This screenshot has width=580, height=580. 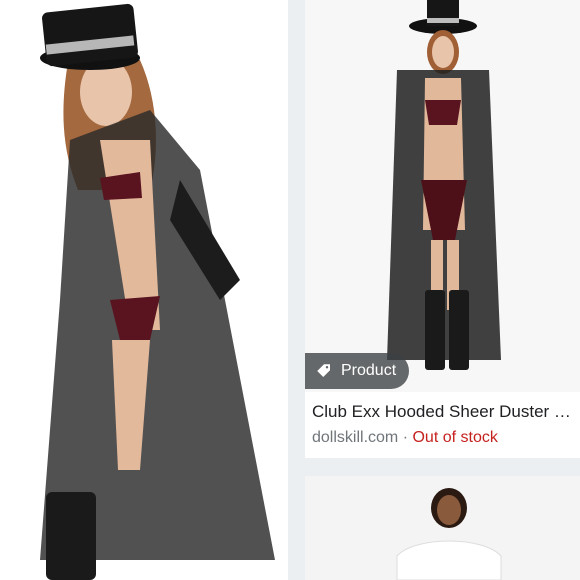 I want to click on column-gap, so click(x=296, y=290).